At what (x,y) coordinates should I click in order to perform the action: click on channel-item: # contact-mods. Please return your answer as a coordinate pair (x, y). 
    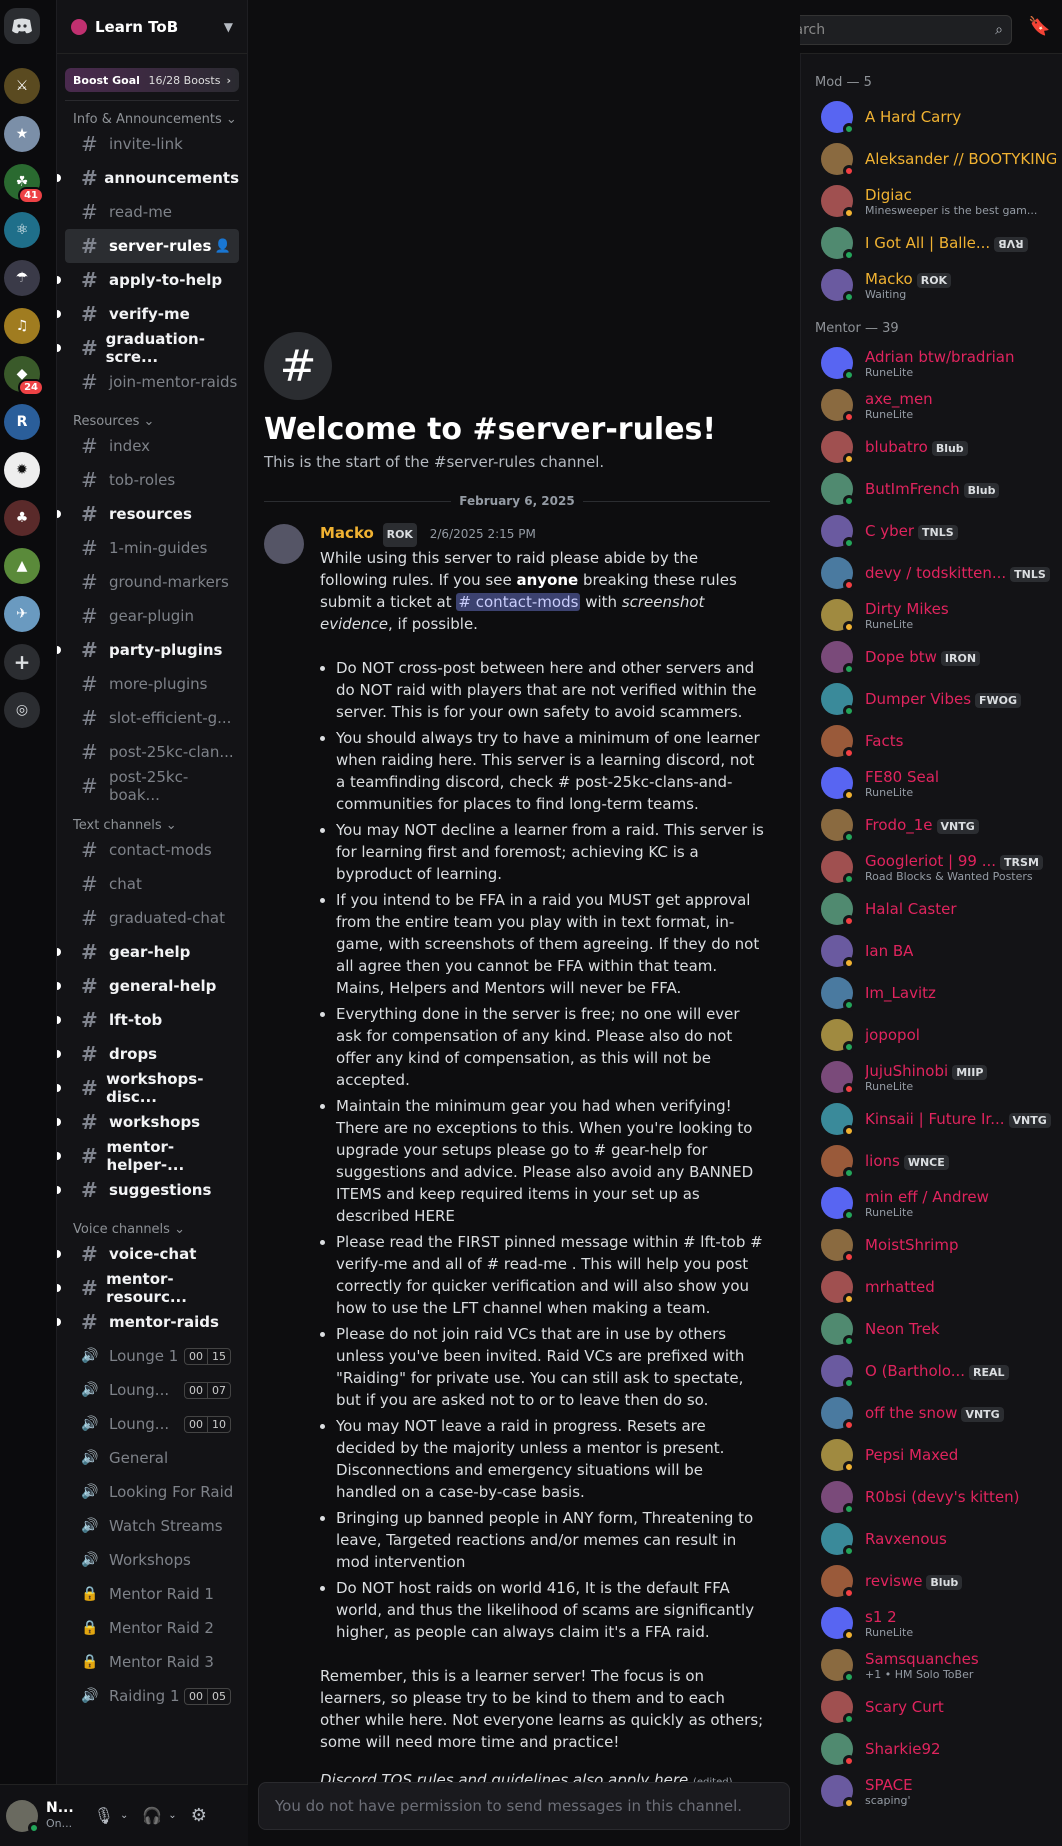
    Looking at the image, I should click on (152, 850).